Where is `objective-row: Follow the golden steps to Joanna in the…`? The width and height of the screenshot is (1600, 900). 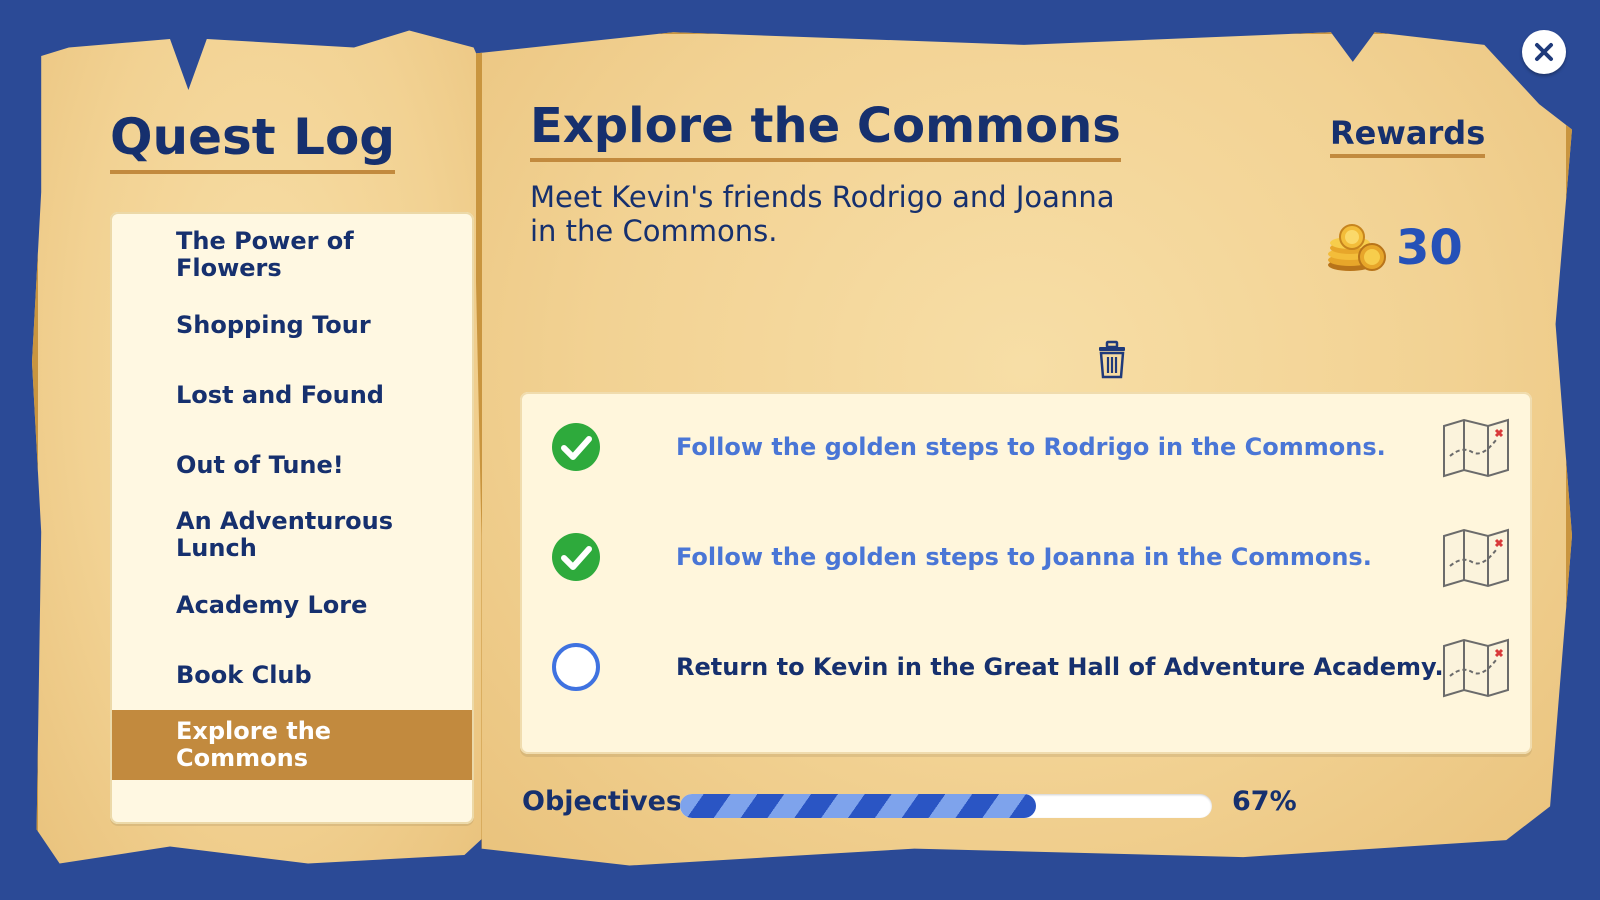 objective-row: Follow the golden steps to Joanna in the… is located at coordinates (1026, 557).